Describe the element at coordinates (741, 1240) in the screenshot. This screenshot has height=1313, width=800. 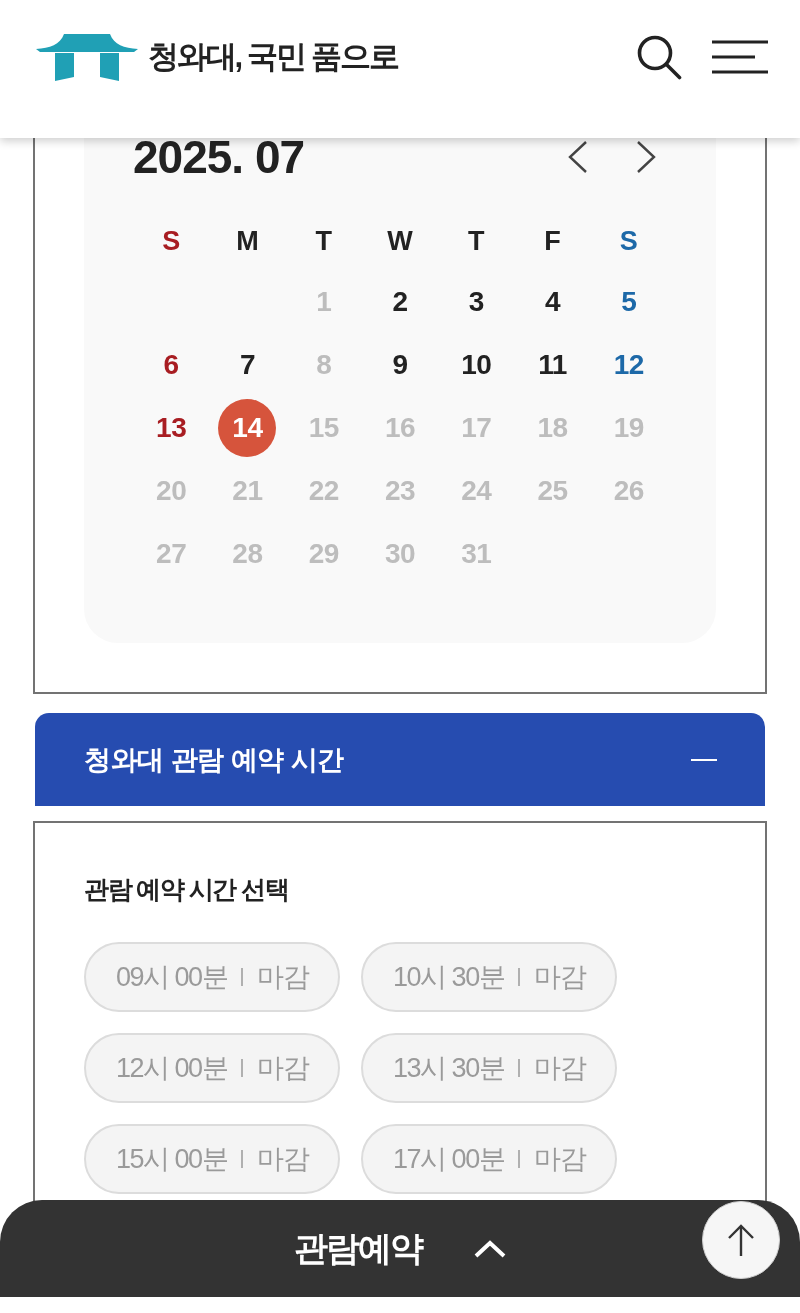
I see `arrow-up-icon` at that location.